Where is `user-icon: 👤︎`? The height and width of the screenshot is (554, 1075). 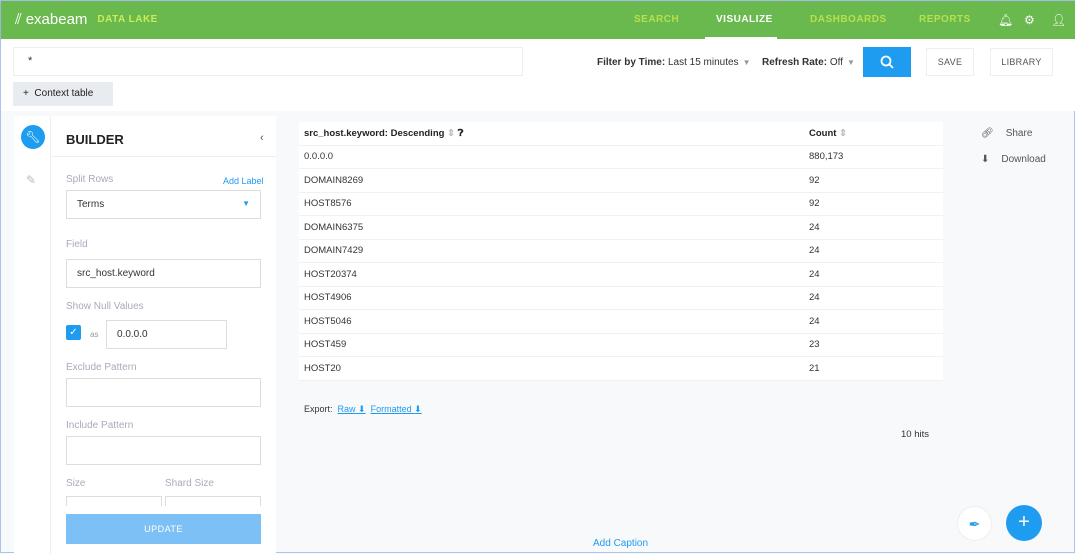
user-icon: 👤︎ is located at coordinates (1058, 20).